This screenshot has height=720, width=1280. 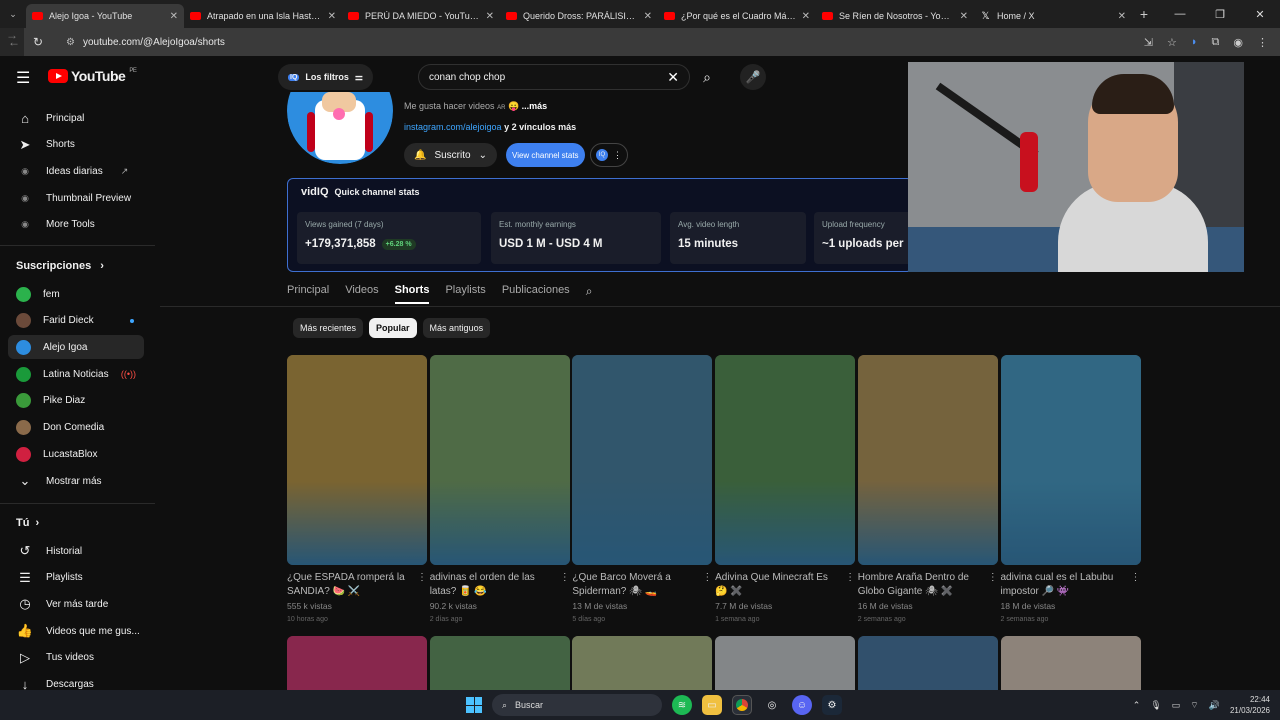 What do you see at coordinates (475, 106) in the screenshot?
I see `channel-description: Me gusta hacer videos AR 😛 ...más` at bounding box center [475, 106].